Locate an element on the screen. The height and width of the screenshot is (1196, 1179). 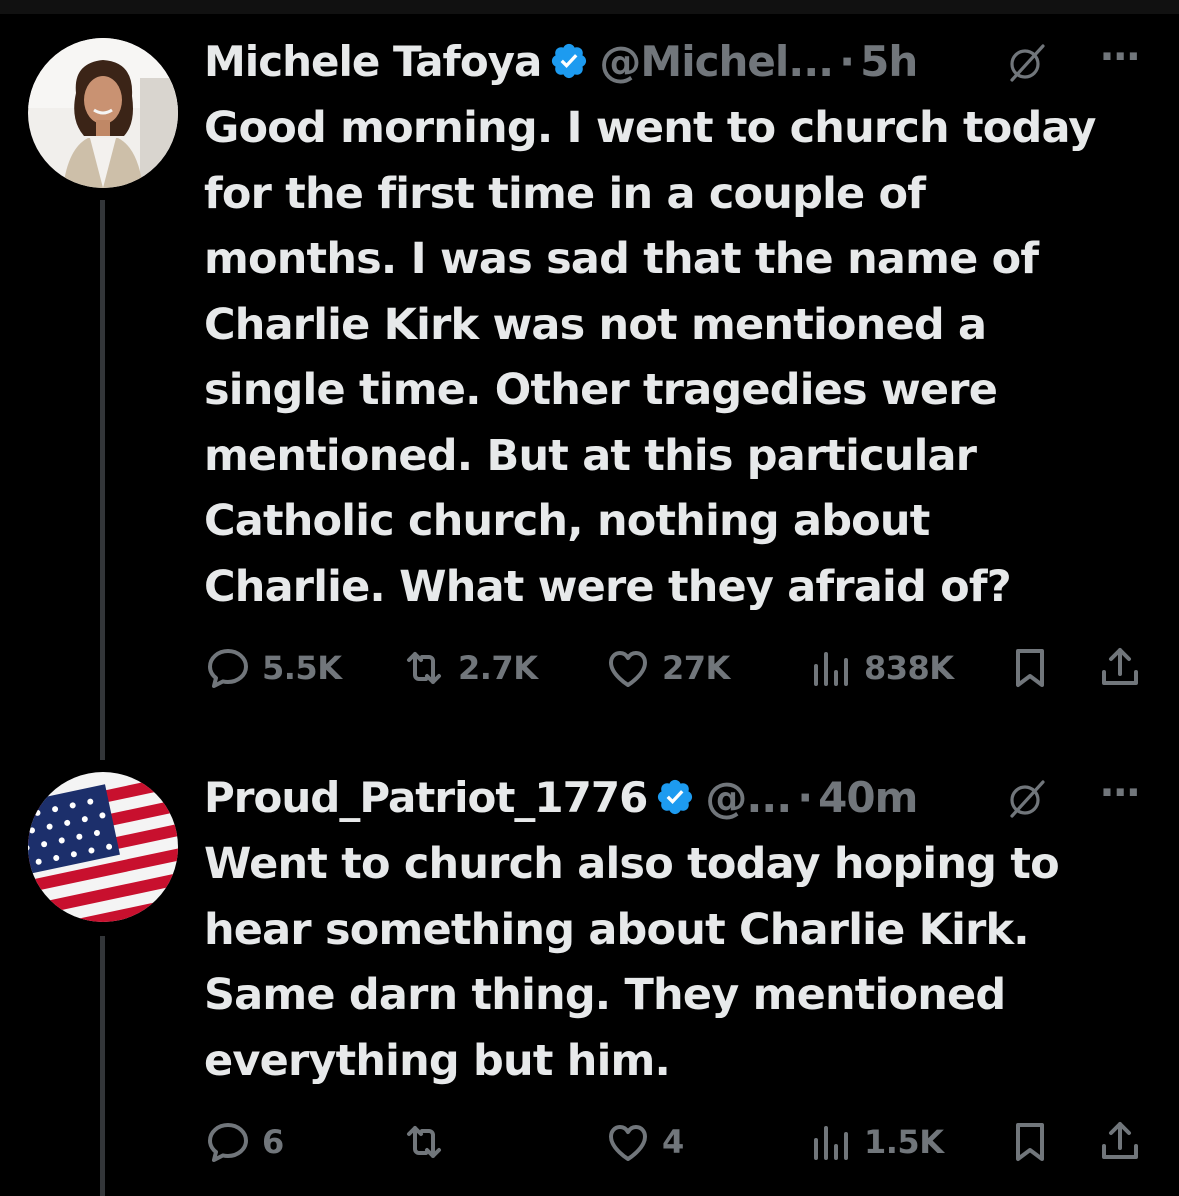
like-count: 4 is located at coordinates (673, 1142).